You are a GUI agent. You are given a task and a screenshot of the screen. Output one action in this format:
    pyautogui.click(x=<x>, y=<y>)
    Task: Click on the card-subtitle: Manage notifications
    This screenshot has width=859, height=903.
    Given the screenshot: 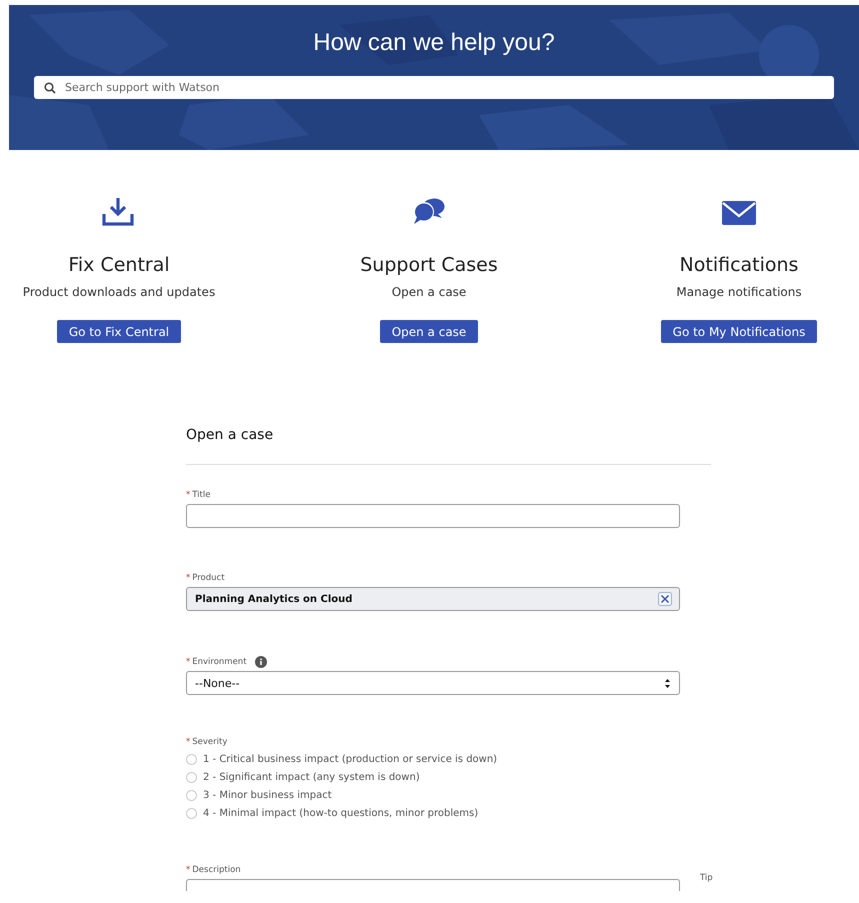 What is the action you would take?
    pyautogui.click(x=739, y=292)
    